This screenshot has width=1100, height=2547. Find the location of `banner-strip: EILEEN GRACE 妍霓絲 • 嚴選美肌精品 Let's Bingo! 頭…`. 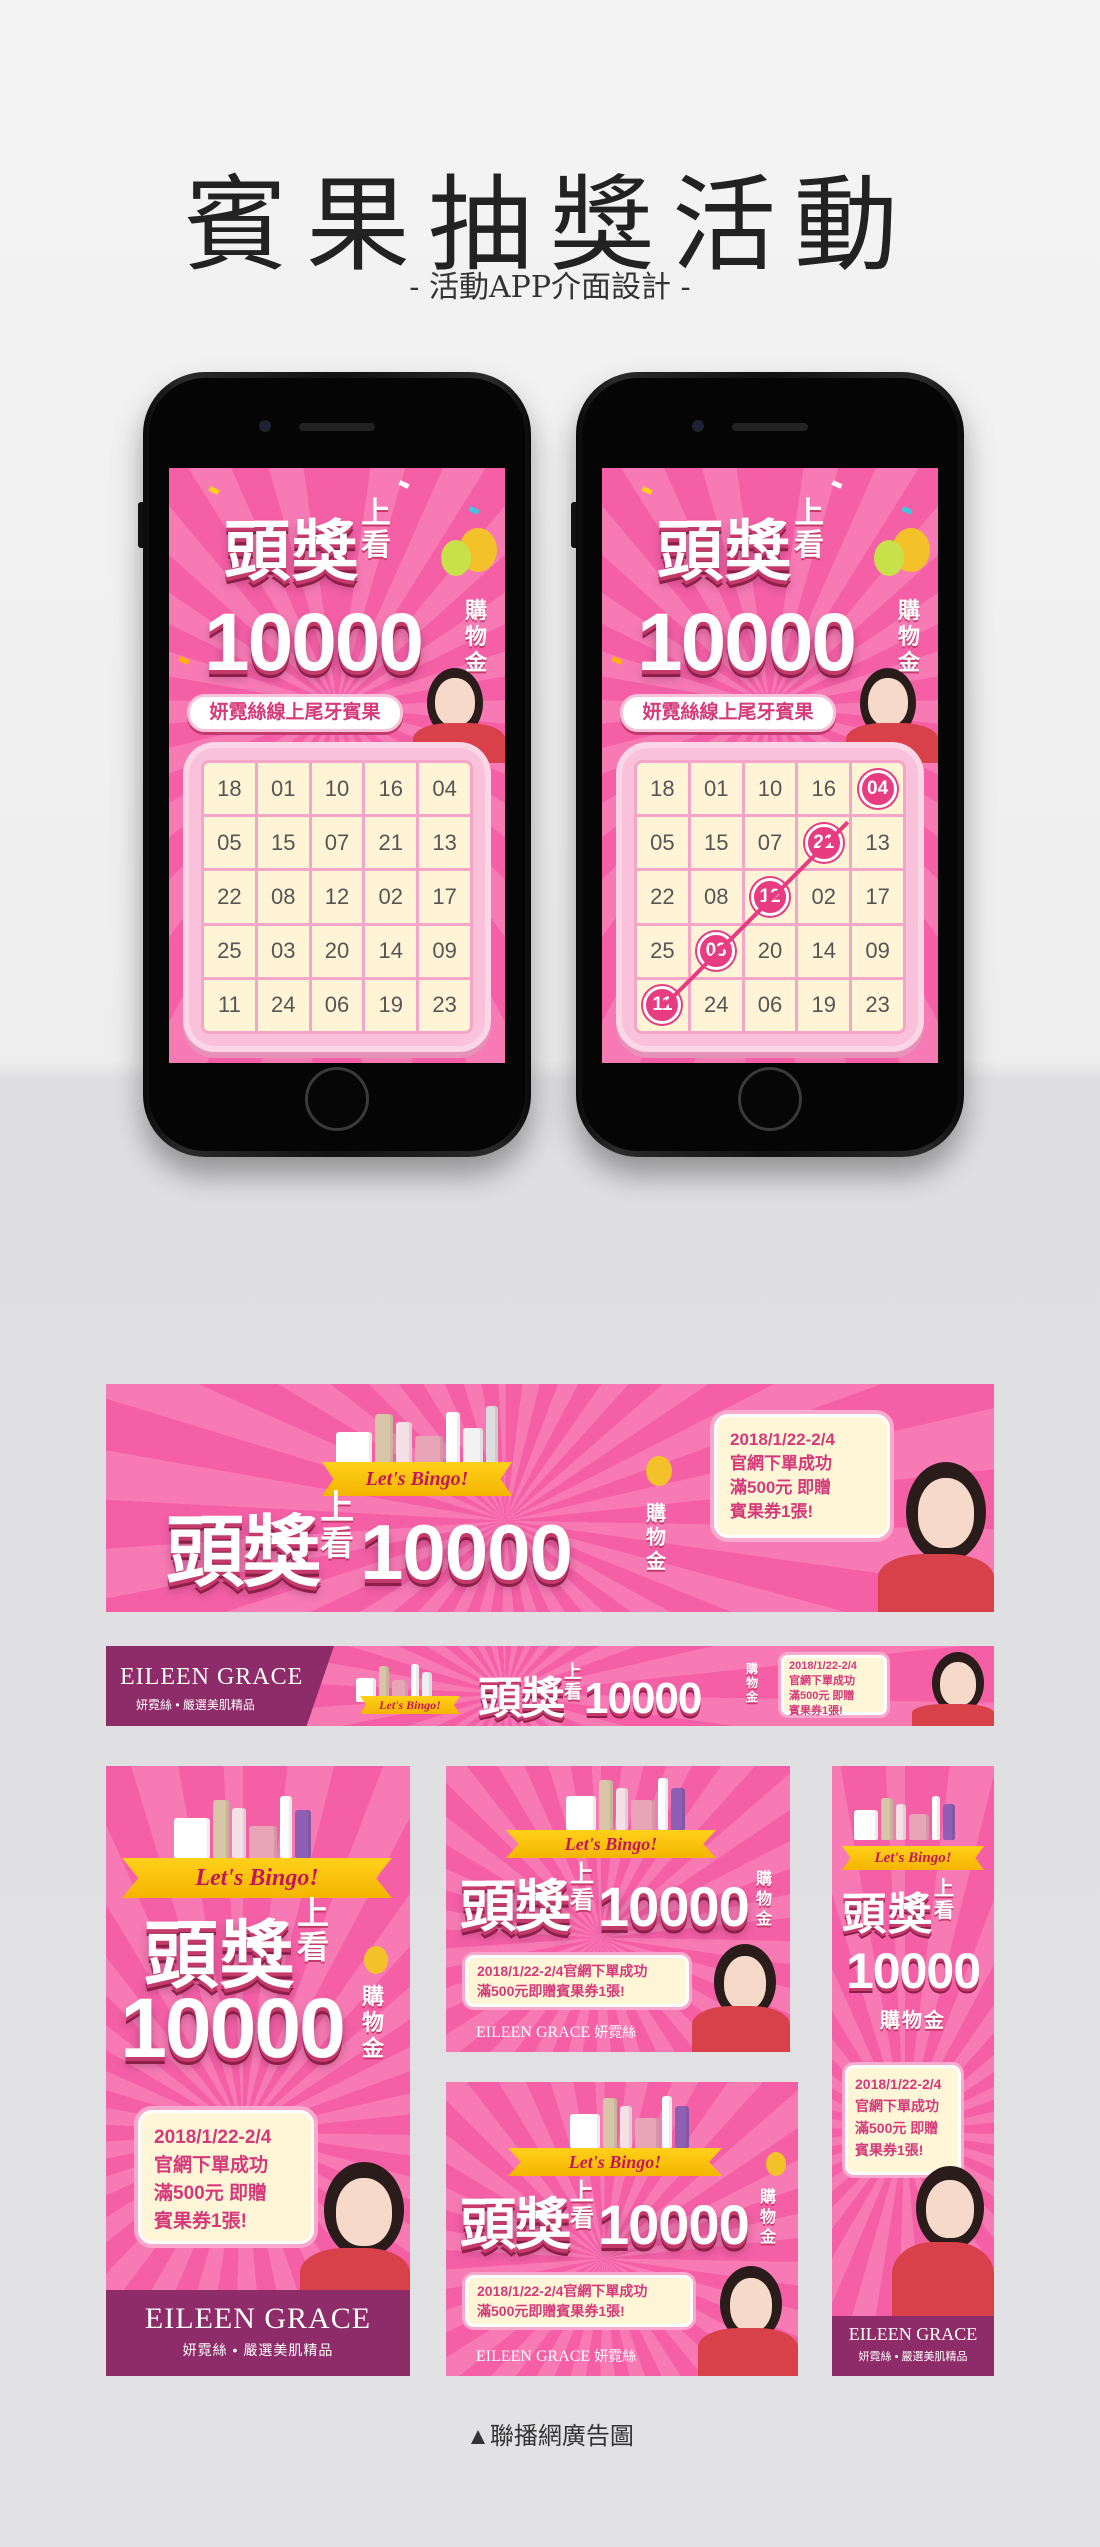

banner-strip: EILEEN GRACE 妍霓絲 • 嚴選美肌精品 Let's Bingo! 頭… is located at coordinates (550, 1686).